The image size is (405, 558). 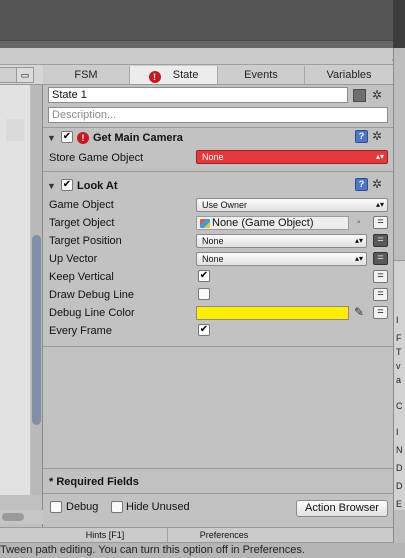 I want to click on field-label: Up Vector, so click(x=73, y=259).